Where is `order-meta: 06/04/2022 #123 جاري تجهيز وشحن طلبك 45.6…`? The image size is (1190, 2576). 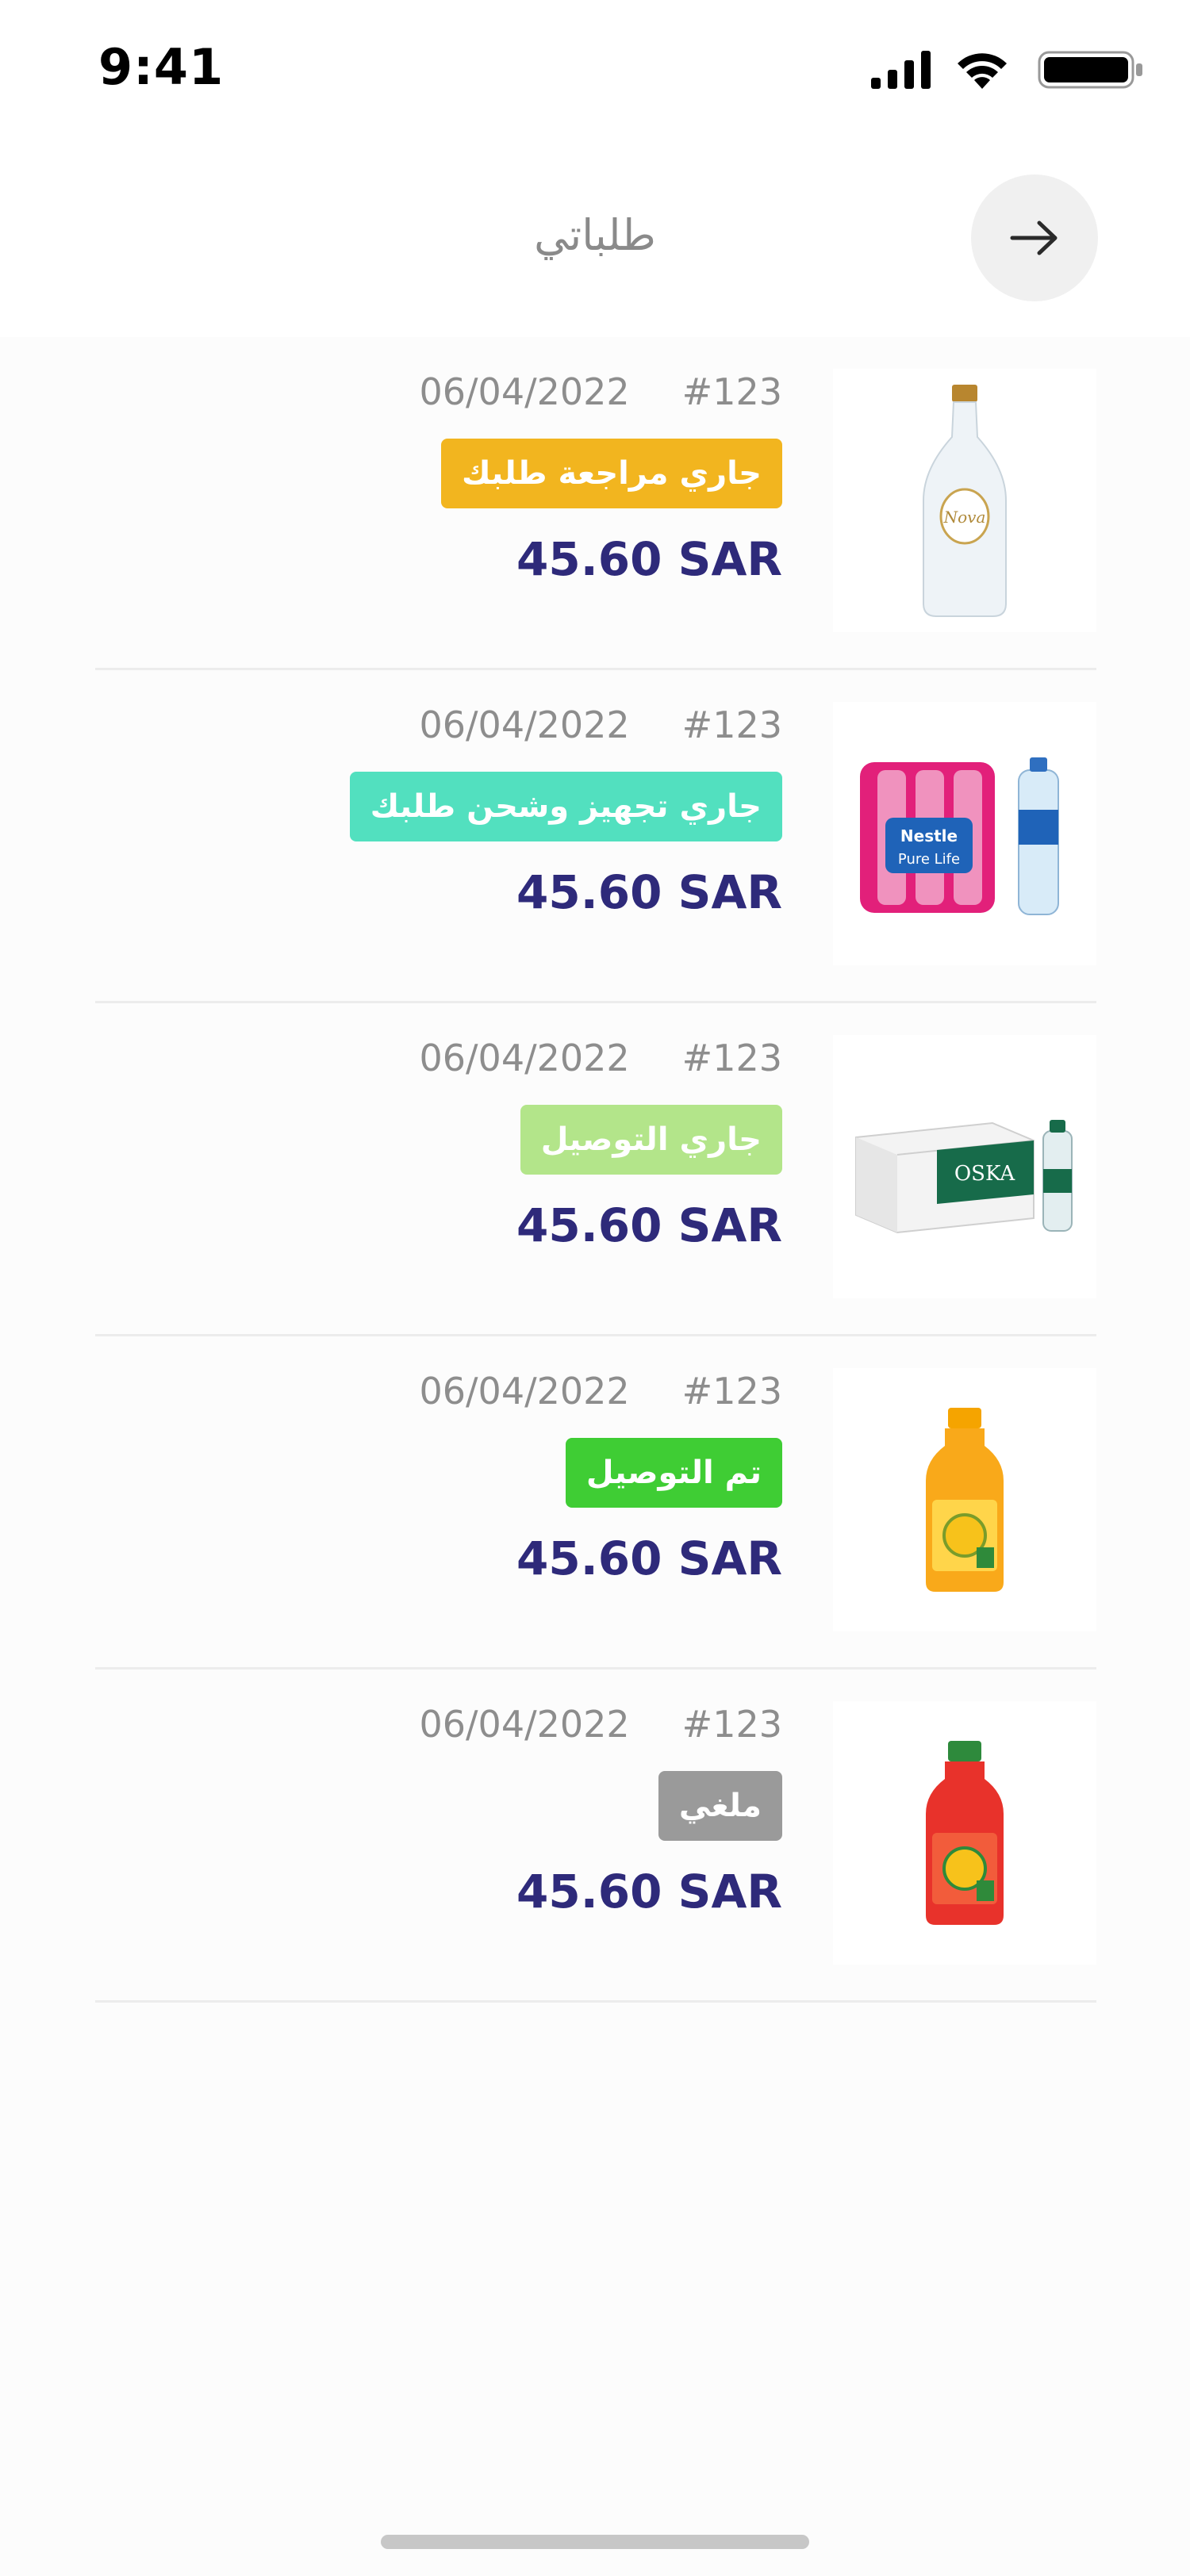
order-meta: 06/04/2022 #123 جاري تجهيز وشحن طلبك 45.6… is located at coordinates (457, 811).